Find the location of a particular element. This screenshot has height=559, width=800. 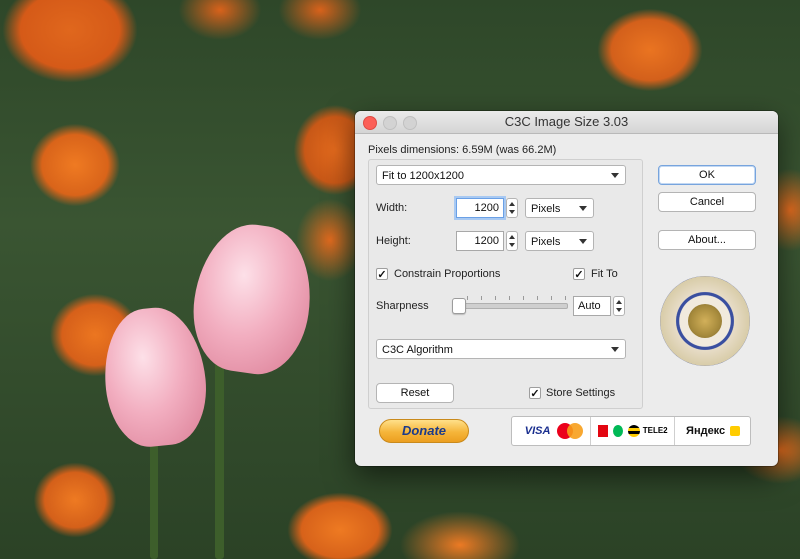

constrain-proportions-checkbox: ✓ is located at coordinates (382, 274).